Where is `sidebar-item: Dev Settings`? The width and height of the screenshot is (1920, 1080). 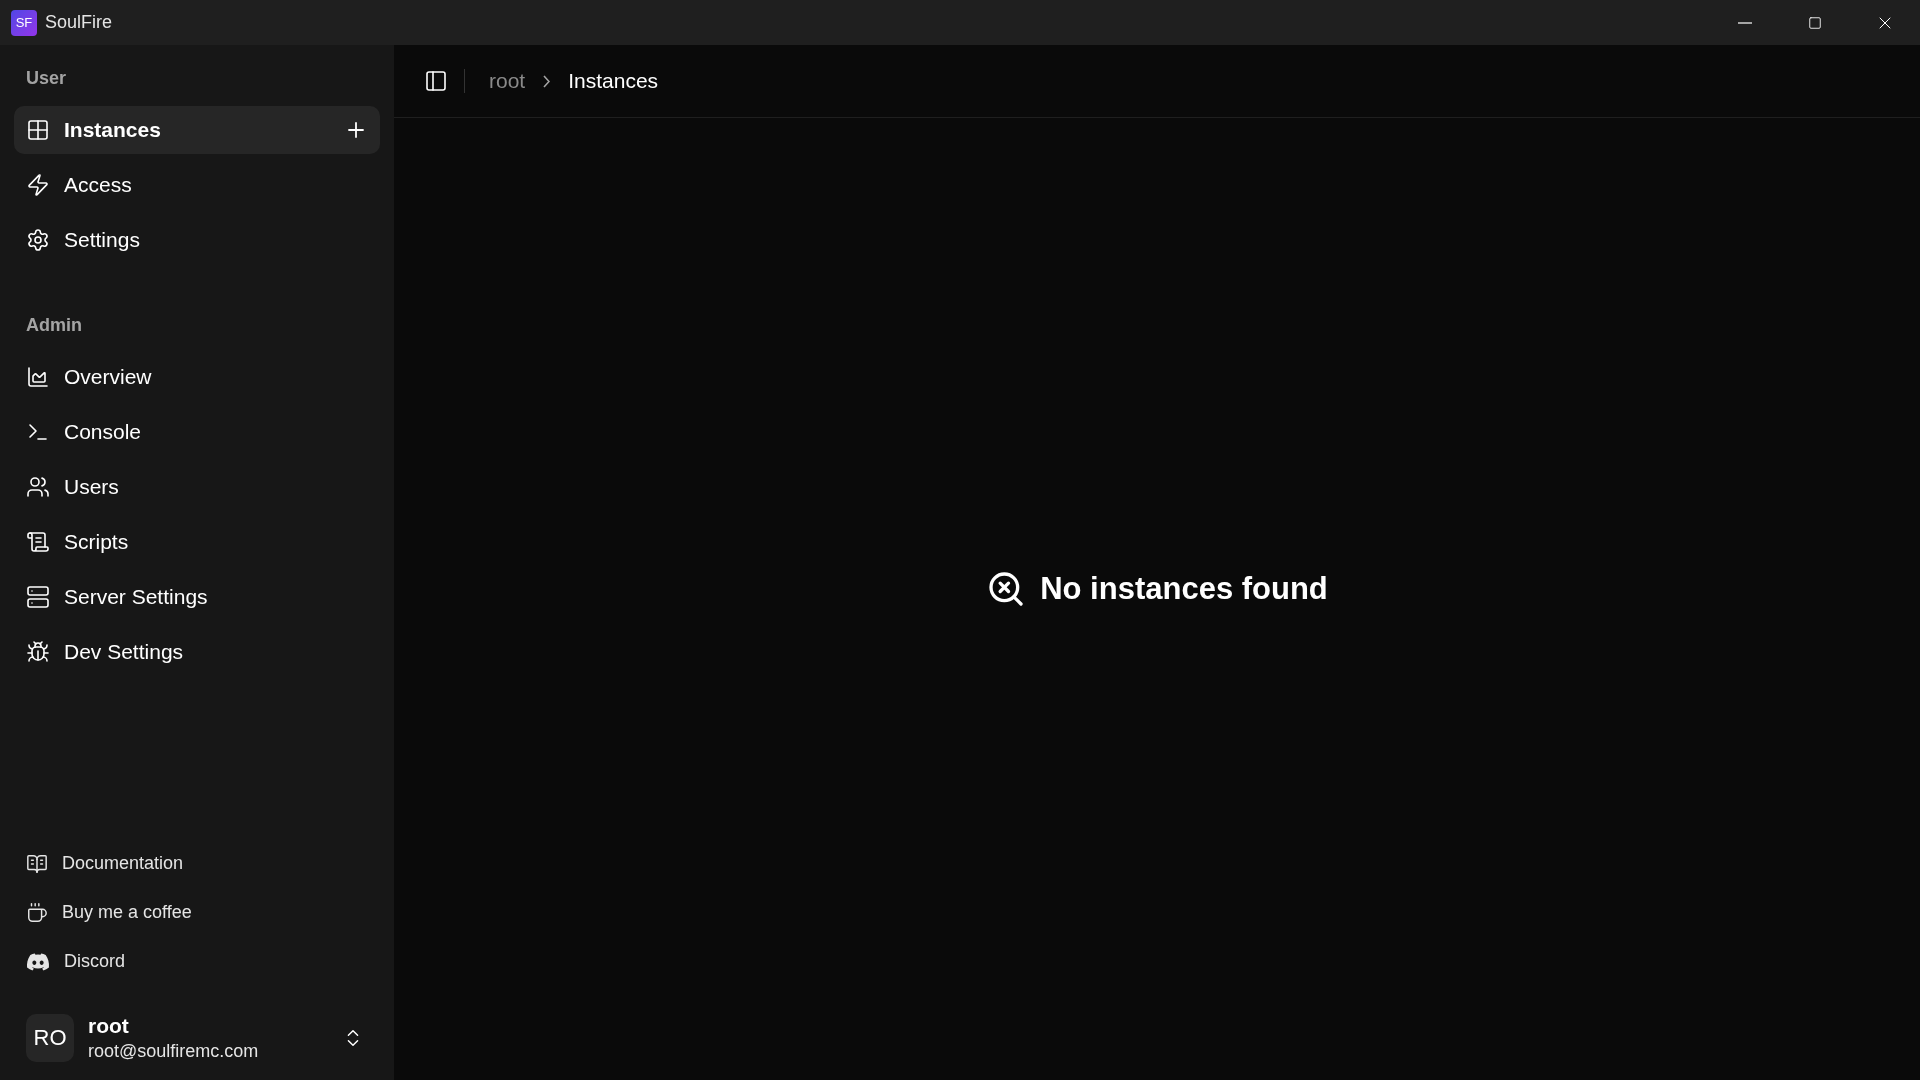
sidebar-item: Dev Settings is located at coordinates (197, 652).